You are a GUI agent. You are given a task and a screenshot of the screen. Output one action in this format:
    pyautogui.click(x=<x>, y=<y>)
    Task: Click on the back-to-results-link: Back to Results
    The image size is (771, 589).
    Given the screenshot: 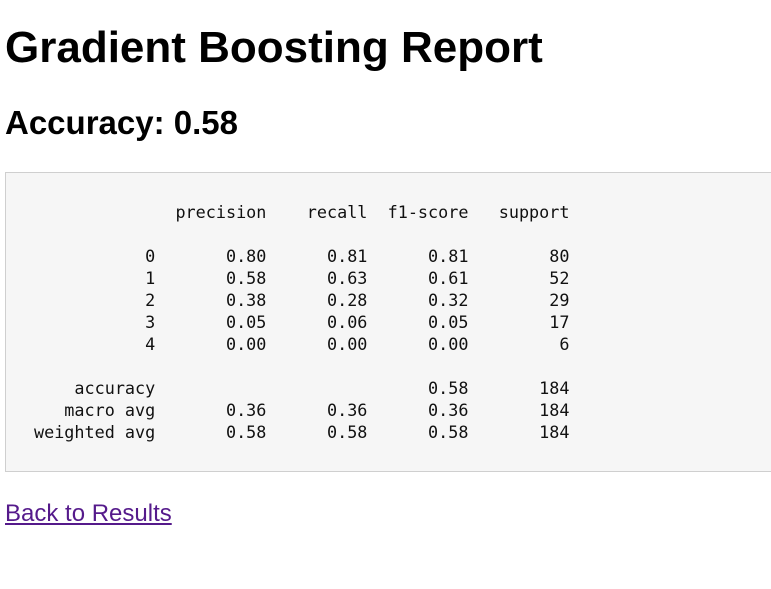 What is the action you would take?
    pyautogui.click(x=88, y=514)
    